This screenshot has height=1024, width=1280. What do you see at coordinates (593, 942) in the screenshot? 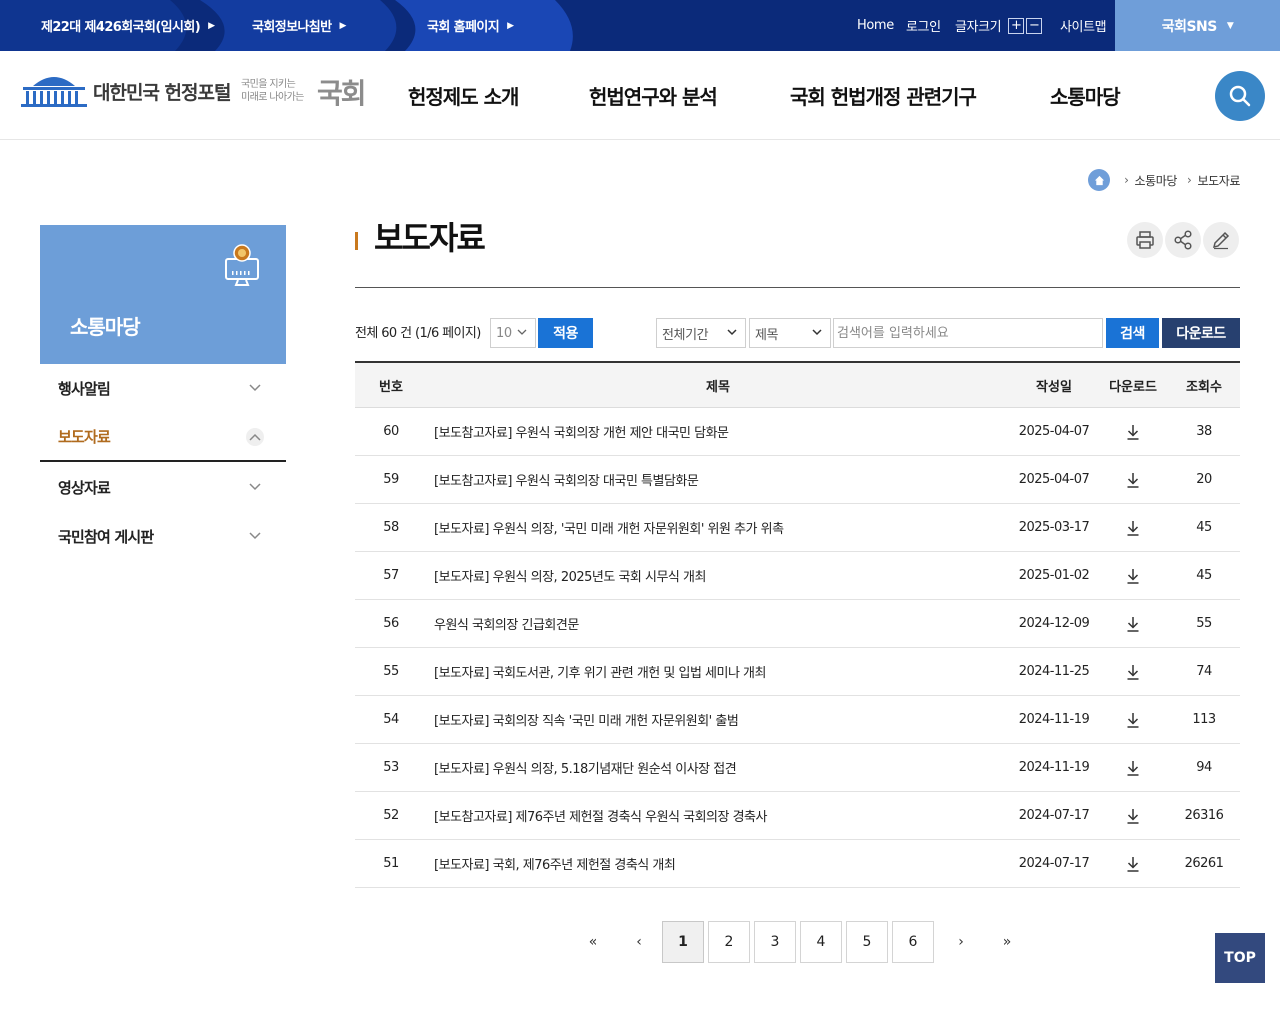
I see `first-page-button: «` at bounding box center [593, 942].